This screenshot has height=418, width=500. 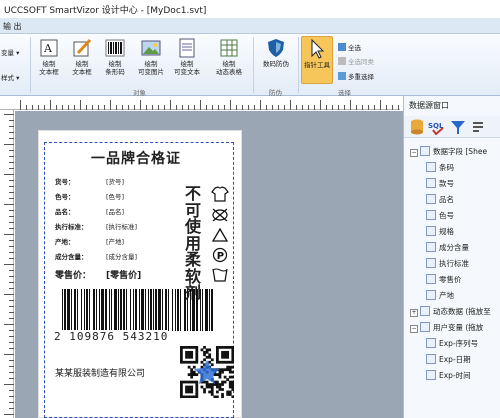 What do you see at coordinates (447, 247) in the screenshot?
I see `tree-item: 成分含量` at bounding box center [447, 247].